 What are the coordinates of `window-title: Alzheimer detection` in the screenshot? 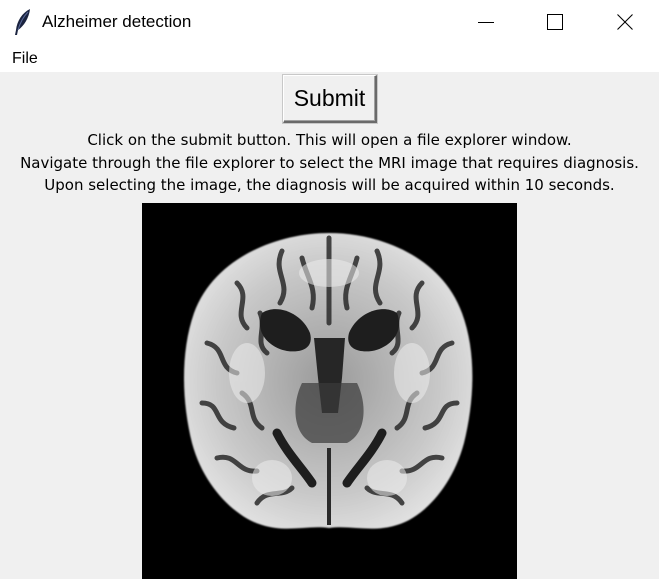 It's located at (117, 21).